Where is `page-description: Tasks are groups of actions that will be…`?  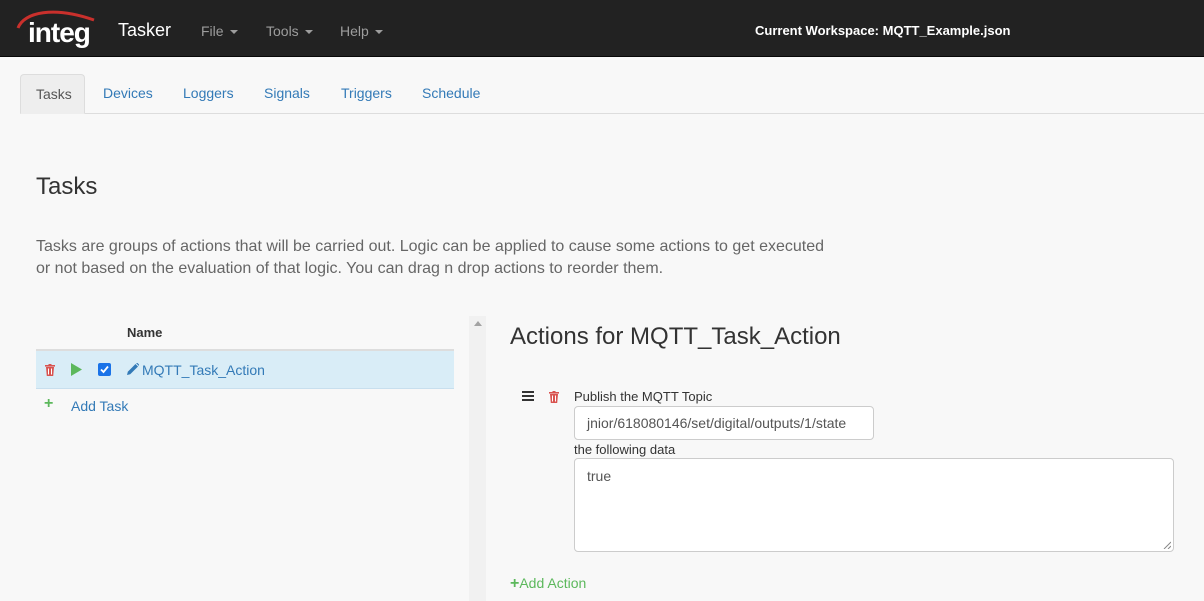
page-description: Tasks are groups of actions that will be… is located at coordinates (430, 257).